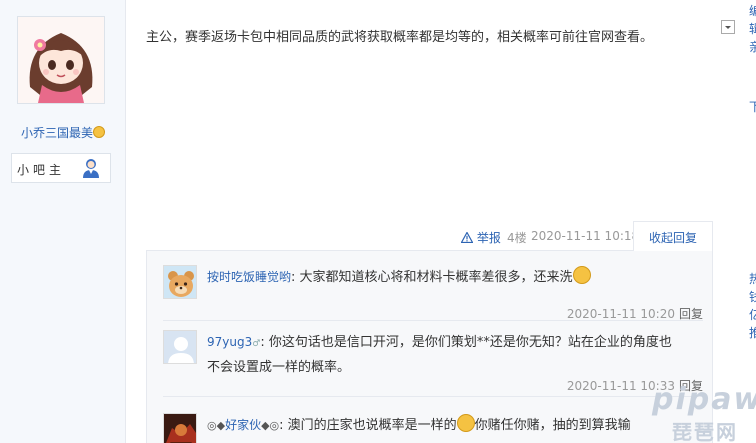  I want to click on reply-item: ◎◆好家伙◆◎: 澳门的庄家也说概率是一样的 你赌任你赌，抽的到算我输, so click(433, 428).